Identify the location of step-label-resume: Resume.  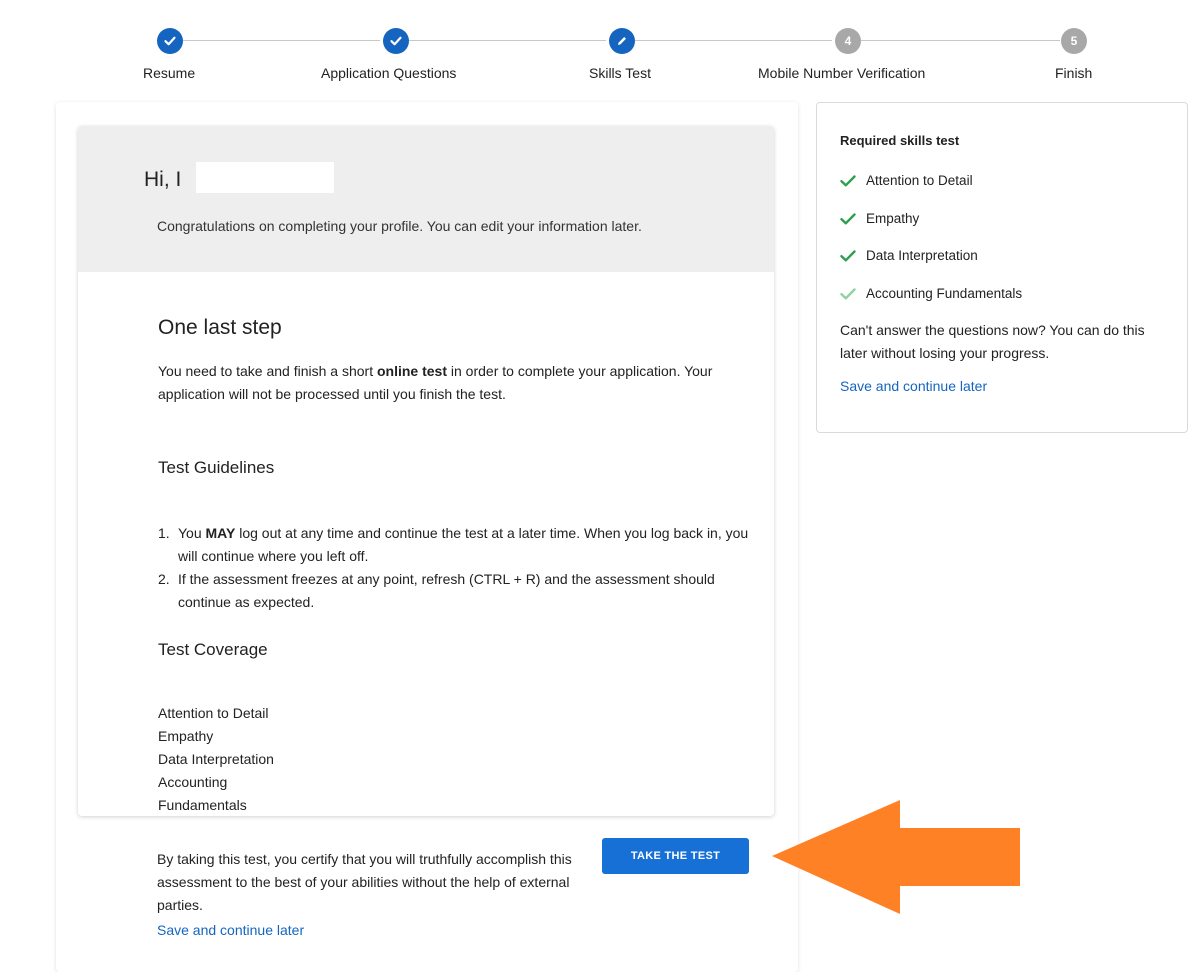
(169, 73).